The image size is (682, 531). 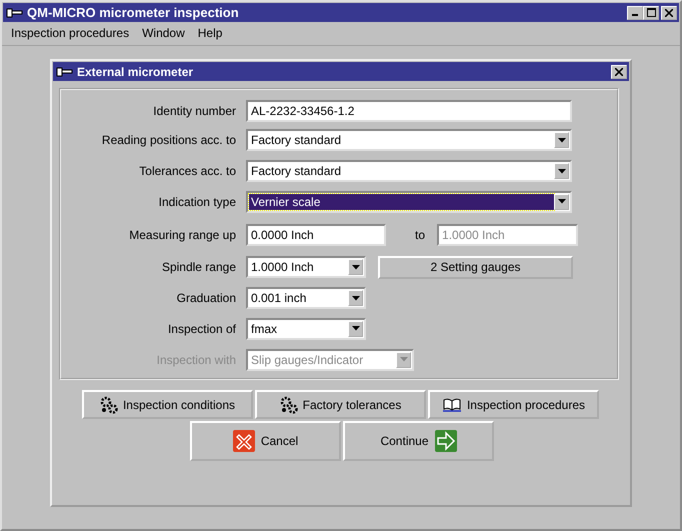 I want to click on cancel-button: Cancel, so click(x=265, y=441).